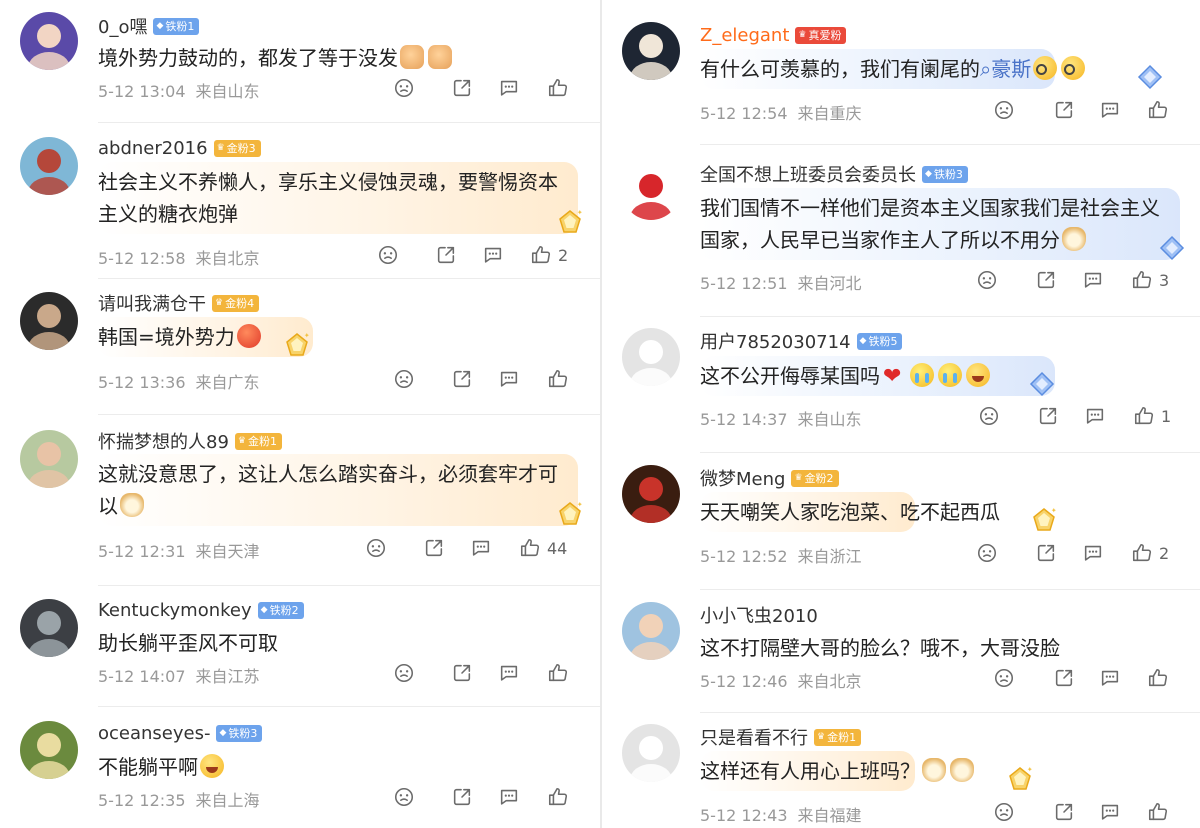 The width and height of the screenshot is (1200, 828). I want to click on like-button: 1, so click(1152, 416).